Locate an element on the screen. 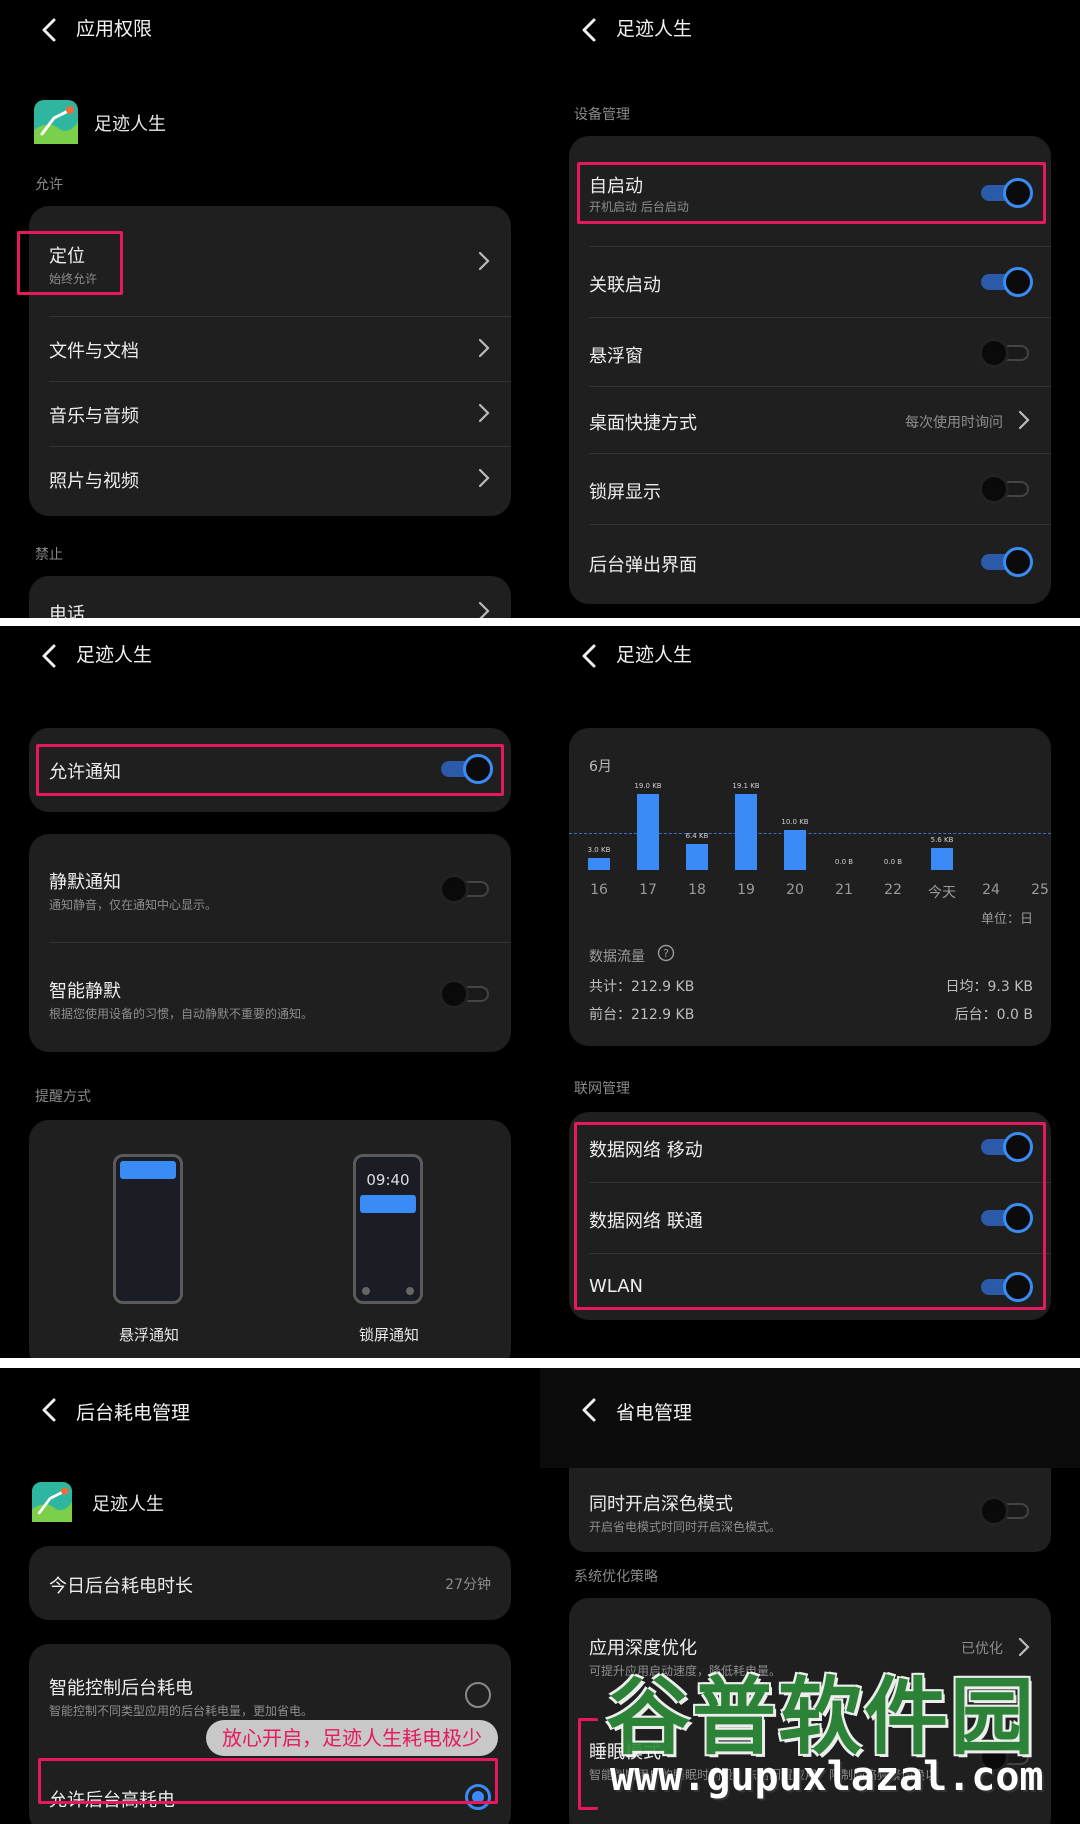  lock-screen-display-toggle is located at coordinates (1006, 489).